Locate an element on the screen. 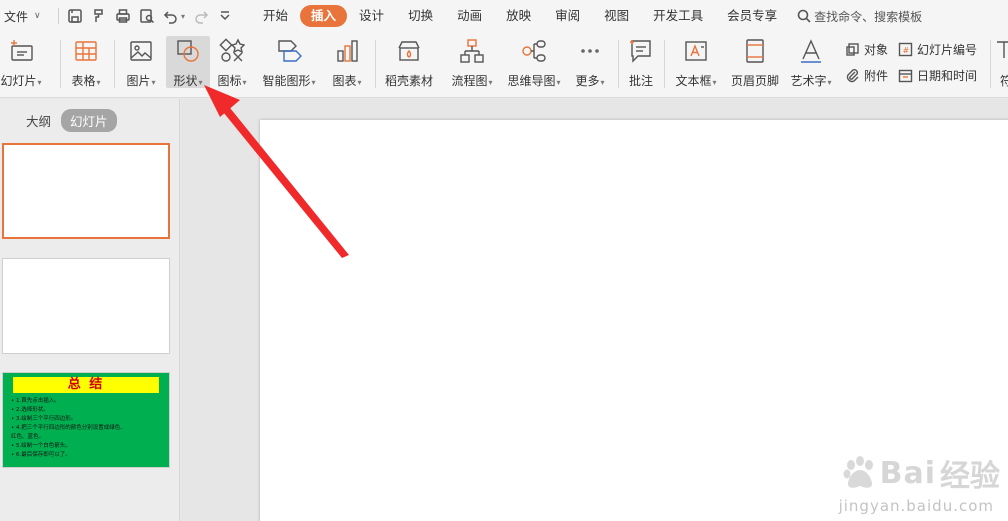  chevron-down-icon is located at coordinates (225, 16).